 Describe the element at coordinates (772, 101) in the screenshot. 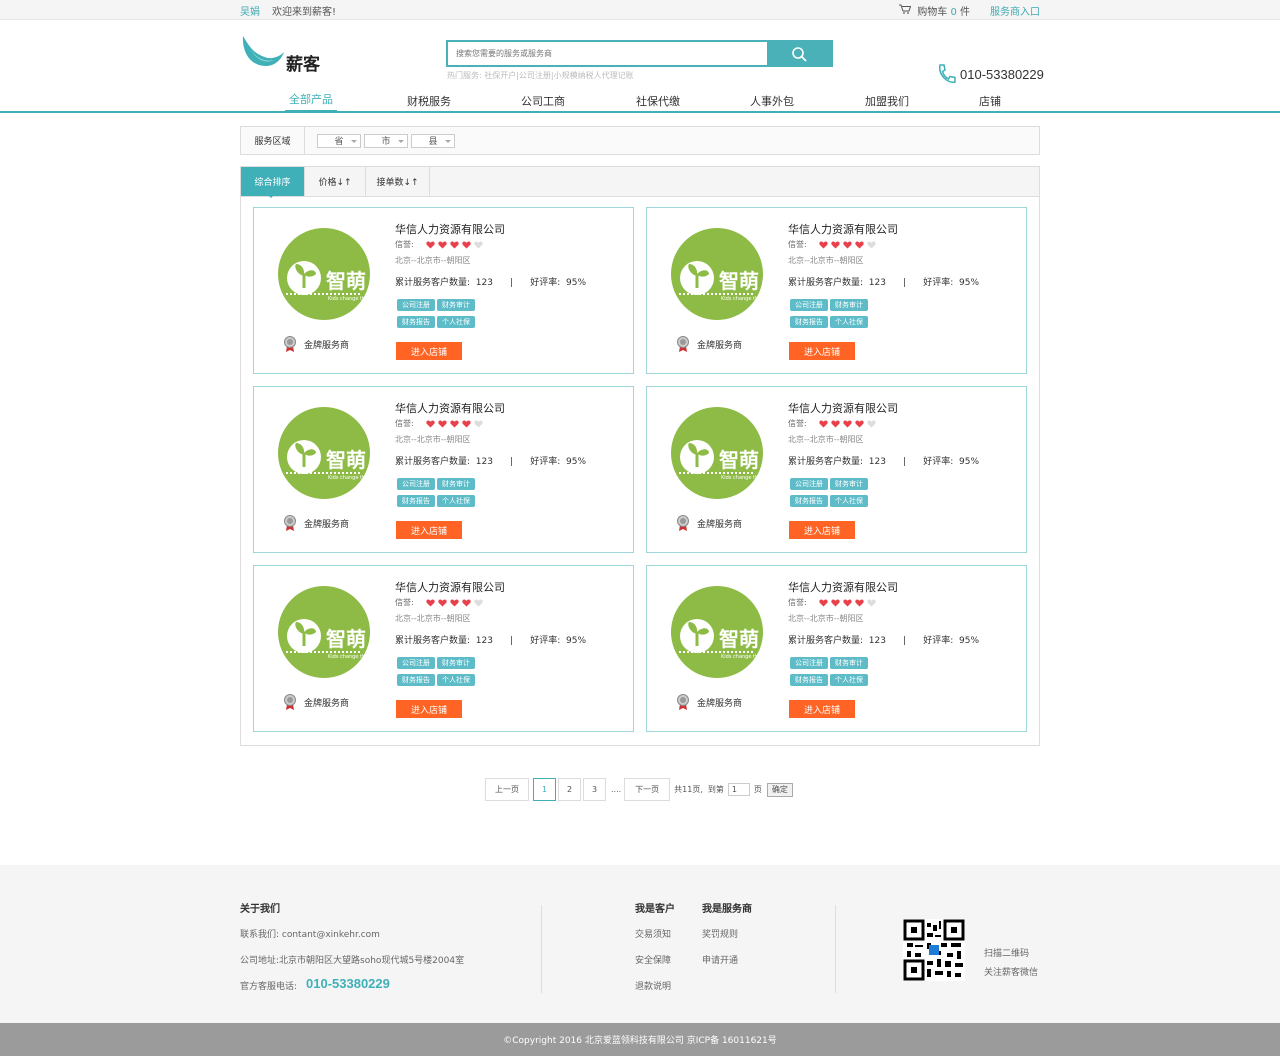

I see `nav-hr-outsourcing: 人事外包` at that location.